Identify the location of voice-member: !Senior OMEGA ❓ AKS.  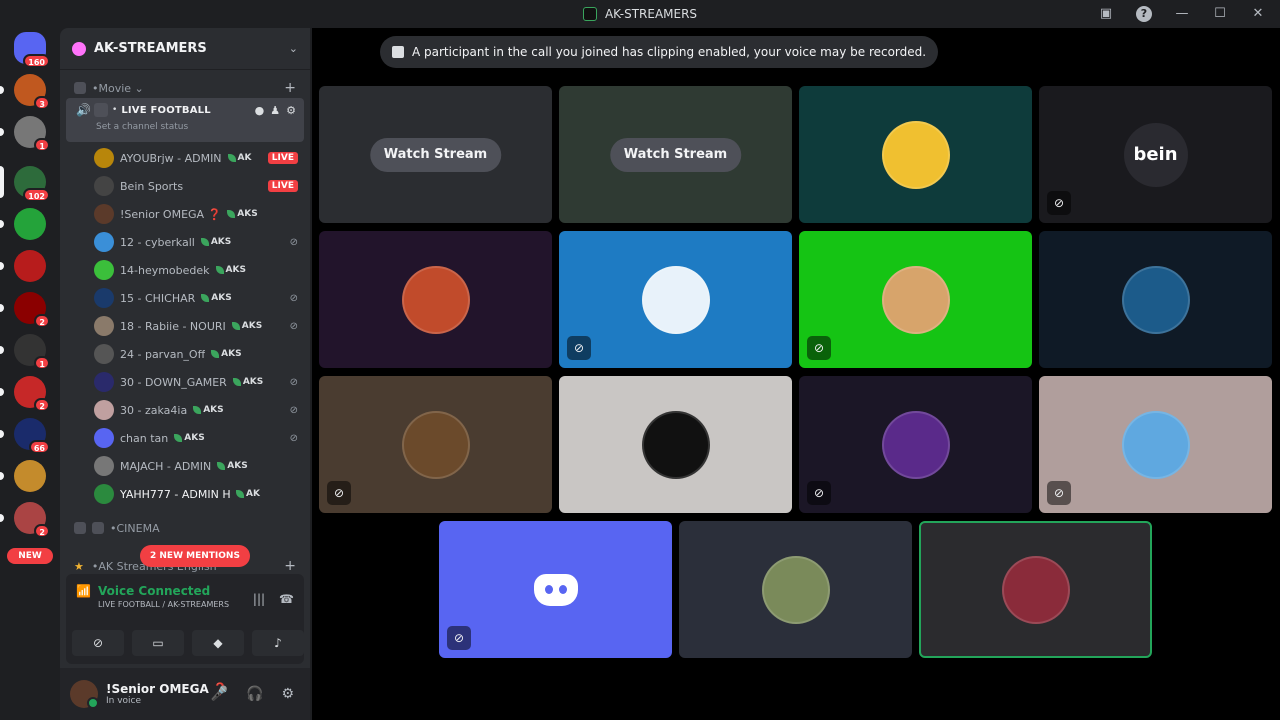
(199, 214).